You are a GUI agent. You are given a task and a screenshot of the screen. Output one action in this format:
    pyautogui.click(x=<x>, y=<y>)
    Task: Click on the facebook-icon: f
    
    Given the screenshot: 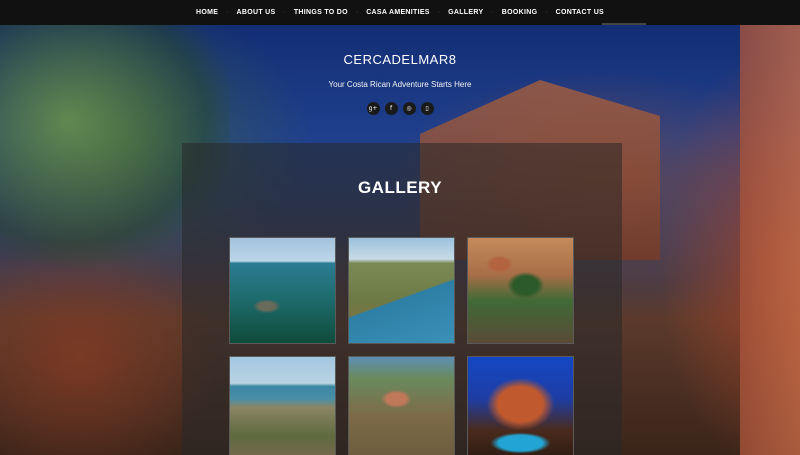 What is the action you would take?
    pyautogui.click(x=391, y=108)
    